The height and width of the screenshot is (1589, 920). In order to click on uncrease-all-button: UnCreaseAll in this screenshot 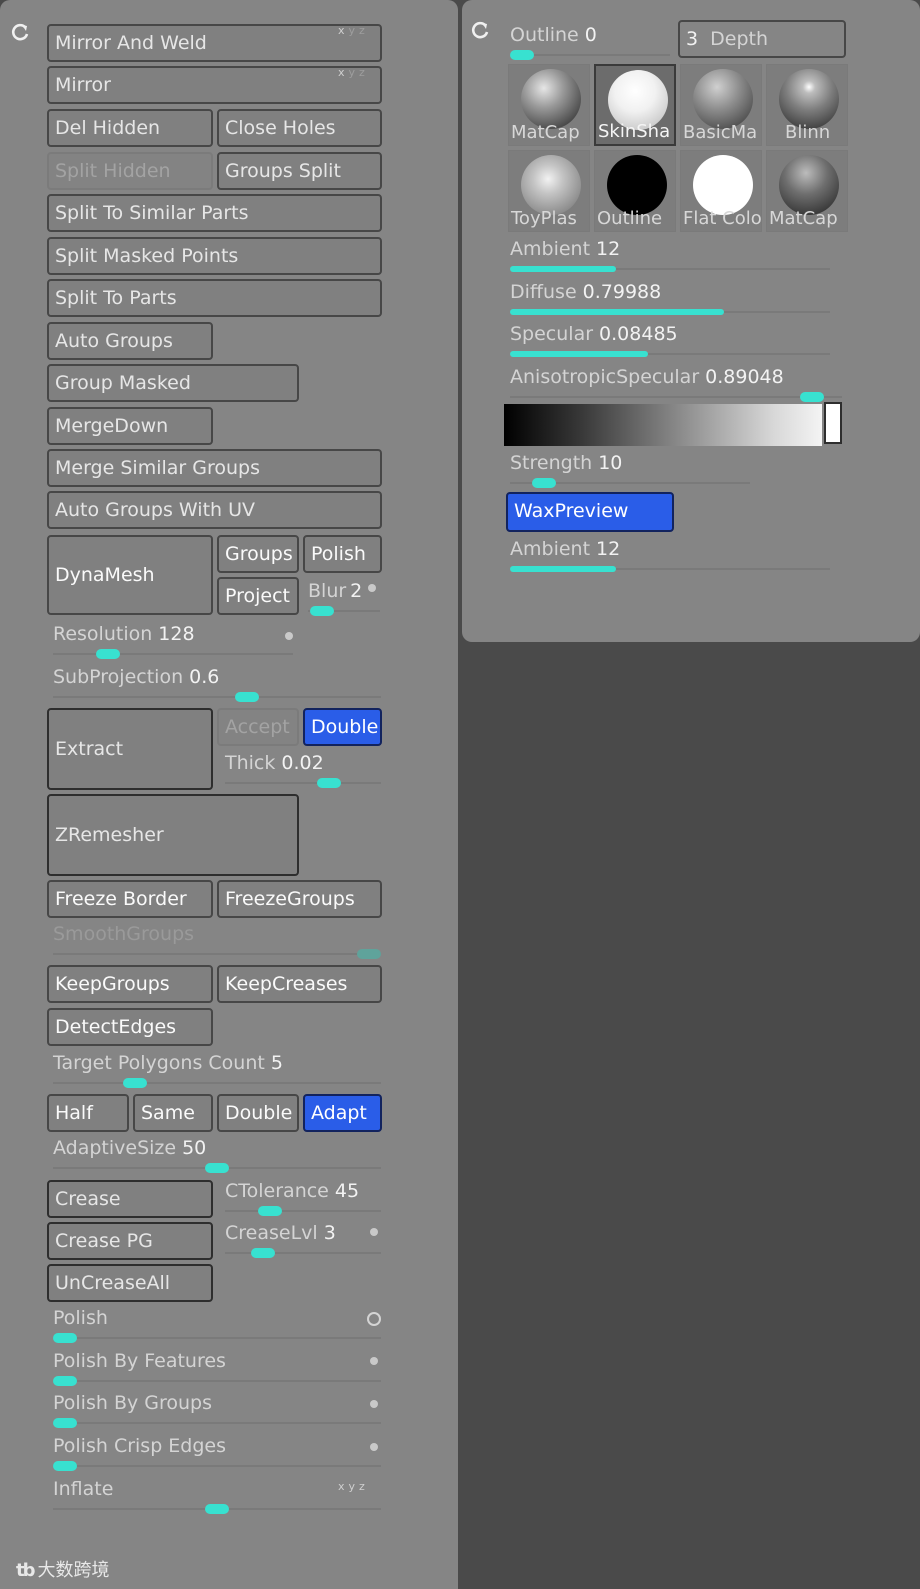, I will do `click(130, 1283)`.